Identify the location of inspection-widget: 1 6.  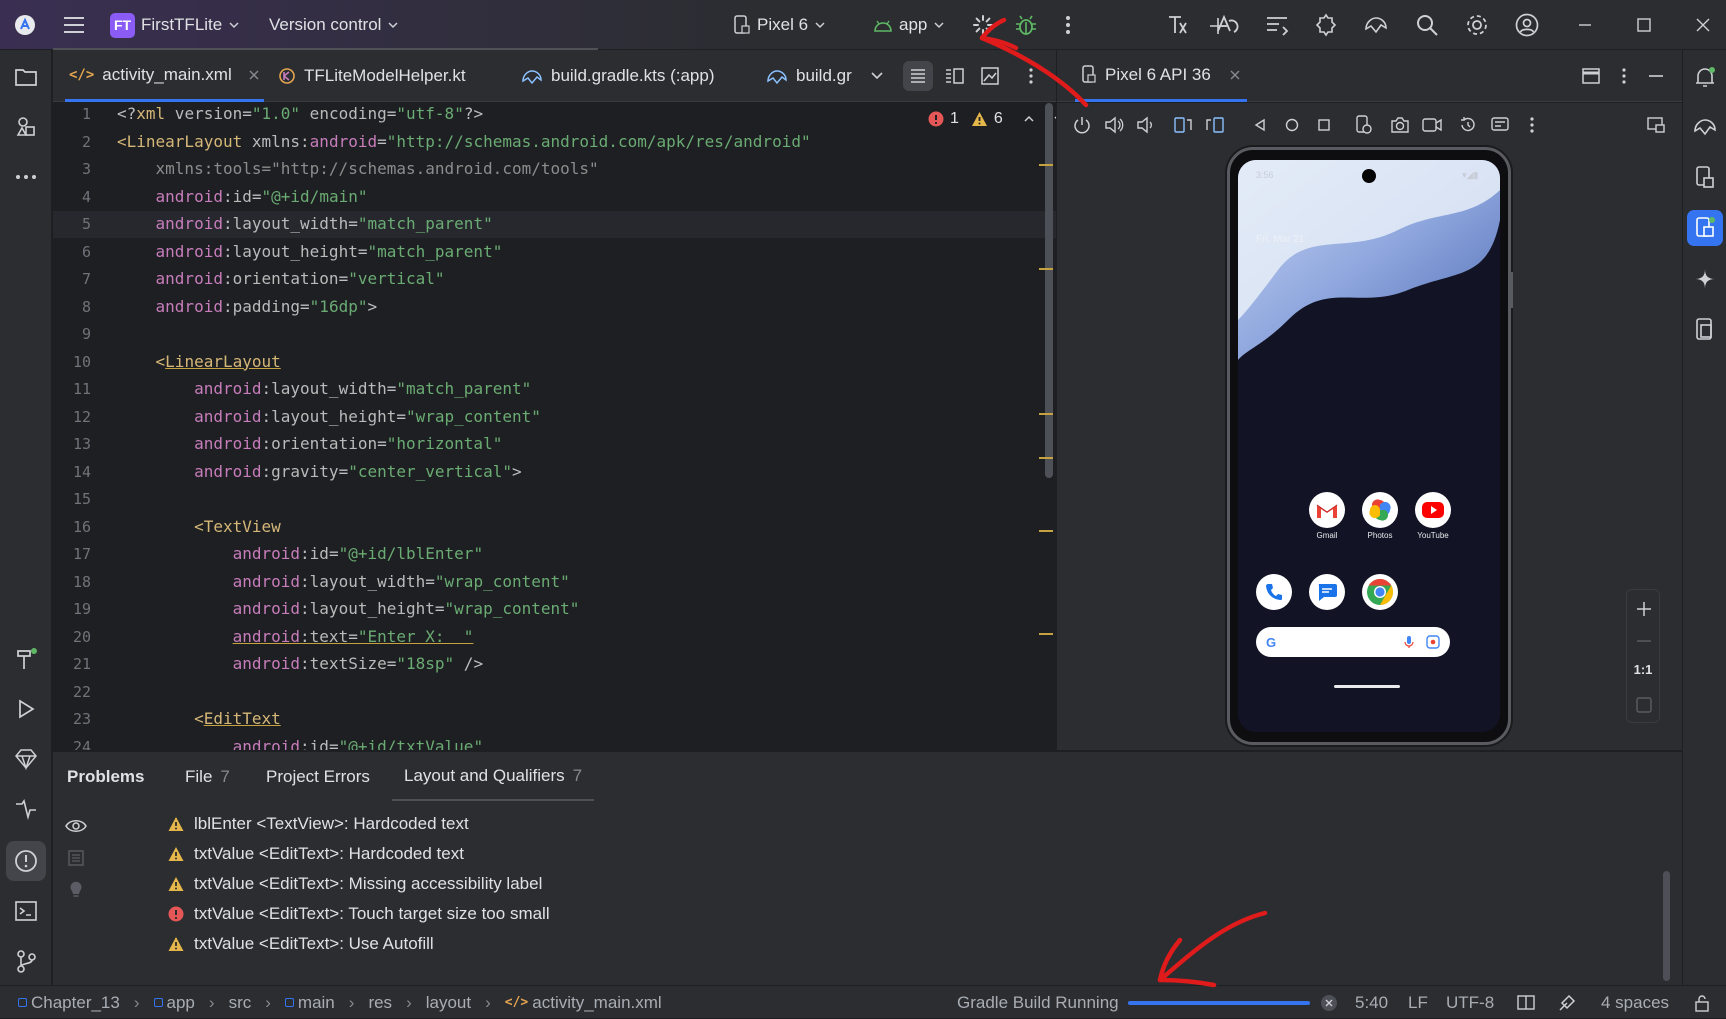
(992, 119).